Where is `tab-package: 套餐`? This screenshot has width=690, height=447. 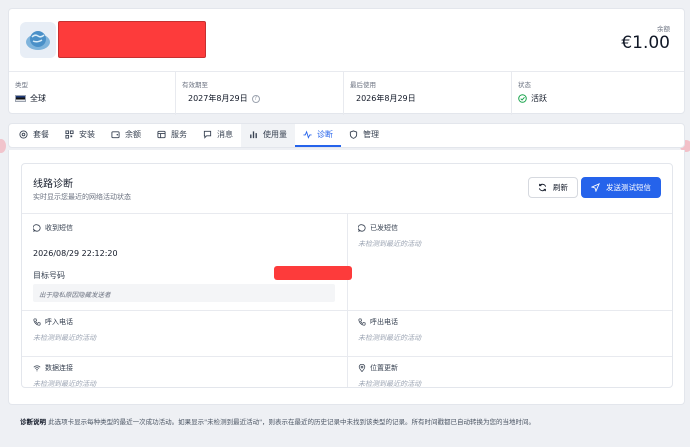 tab-package: 套餐 is located at coordinates (34, 135).